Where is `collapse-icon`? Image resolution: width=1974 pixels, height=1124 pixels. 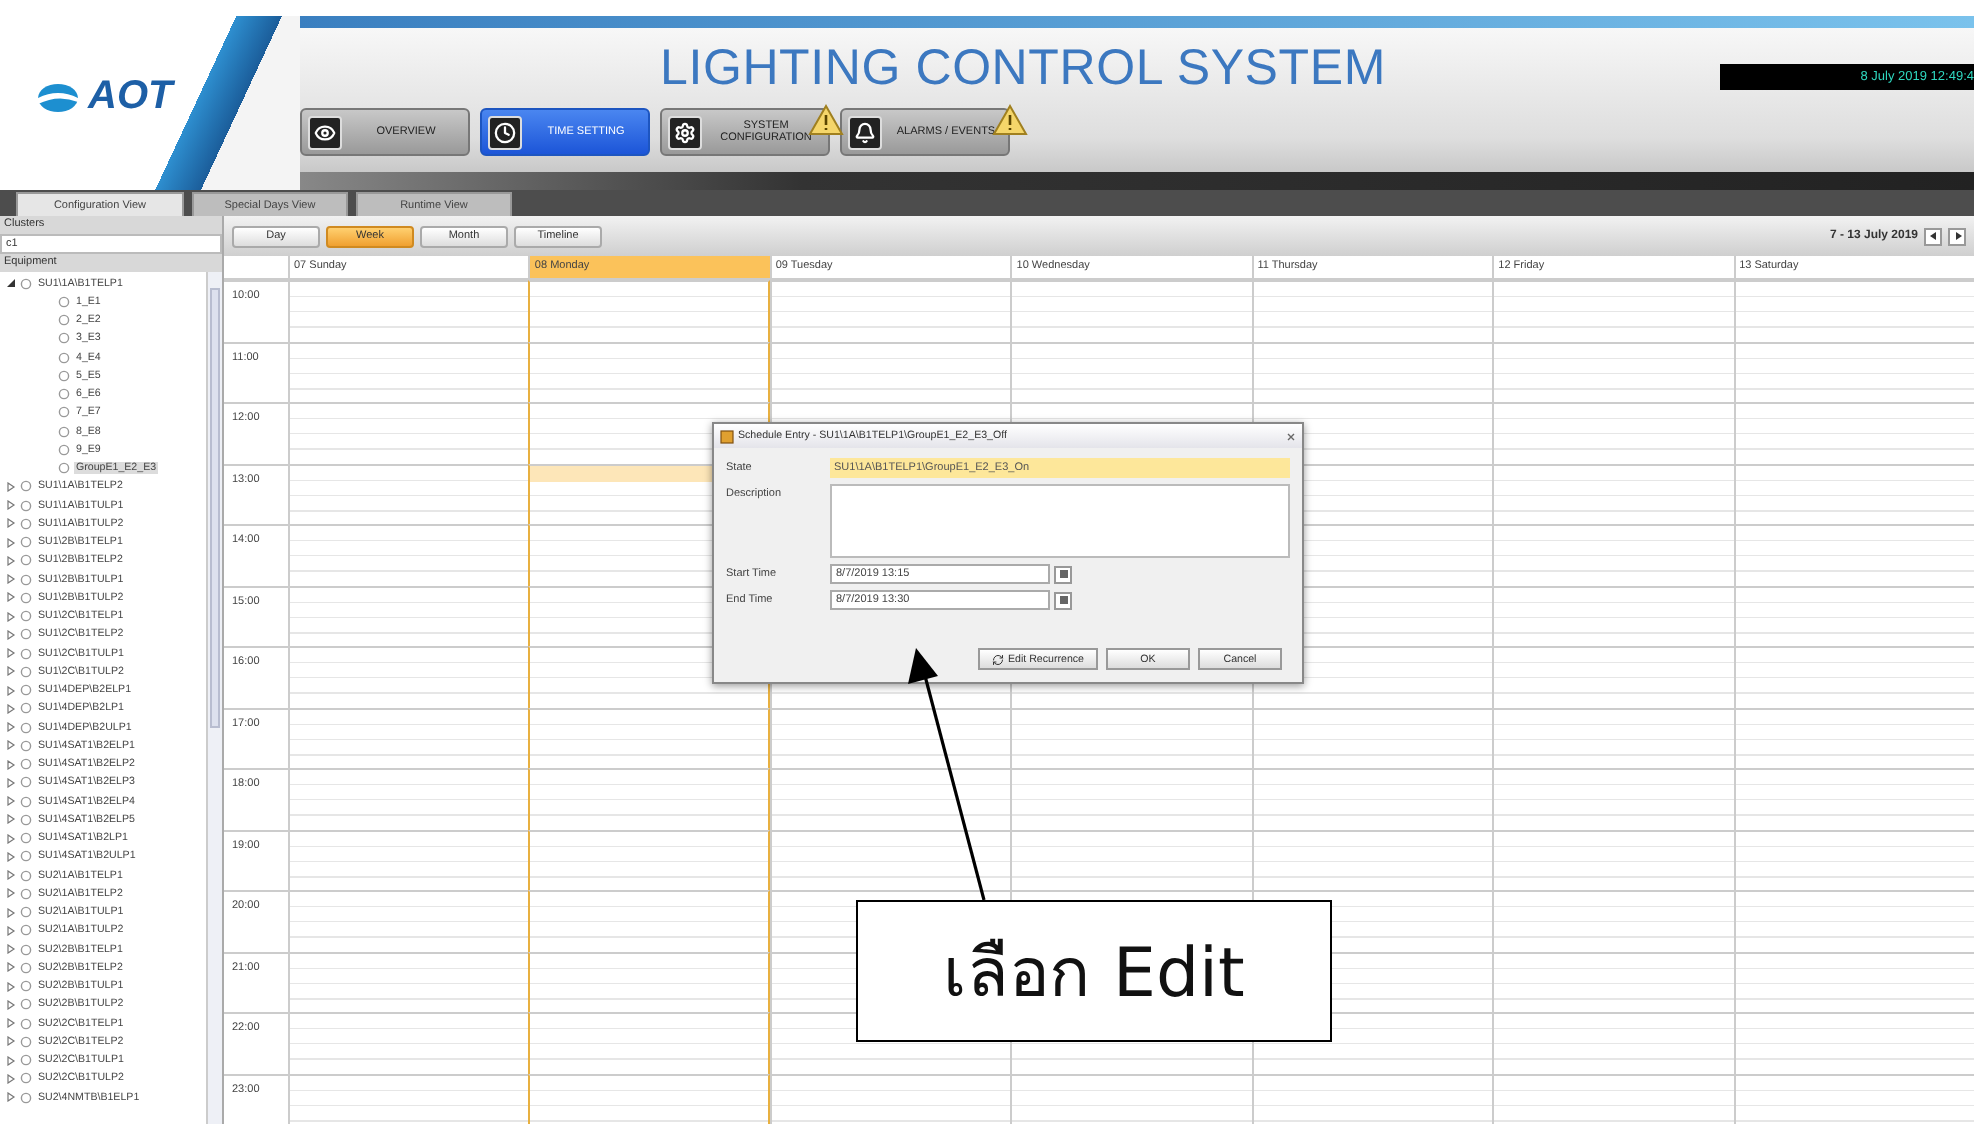
collapse-icon is located at coordinates (11, 283).